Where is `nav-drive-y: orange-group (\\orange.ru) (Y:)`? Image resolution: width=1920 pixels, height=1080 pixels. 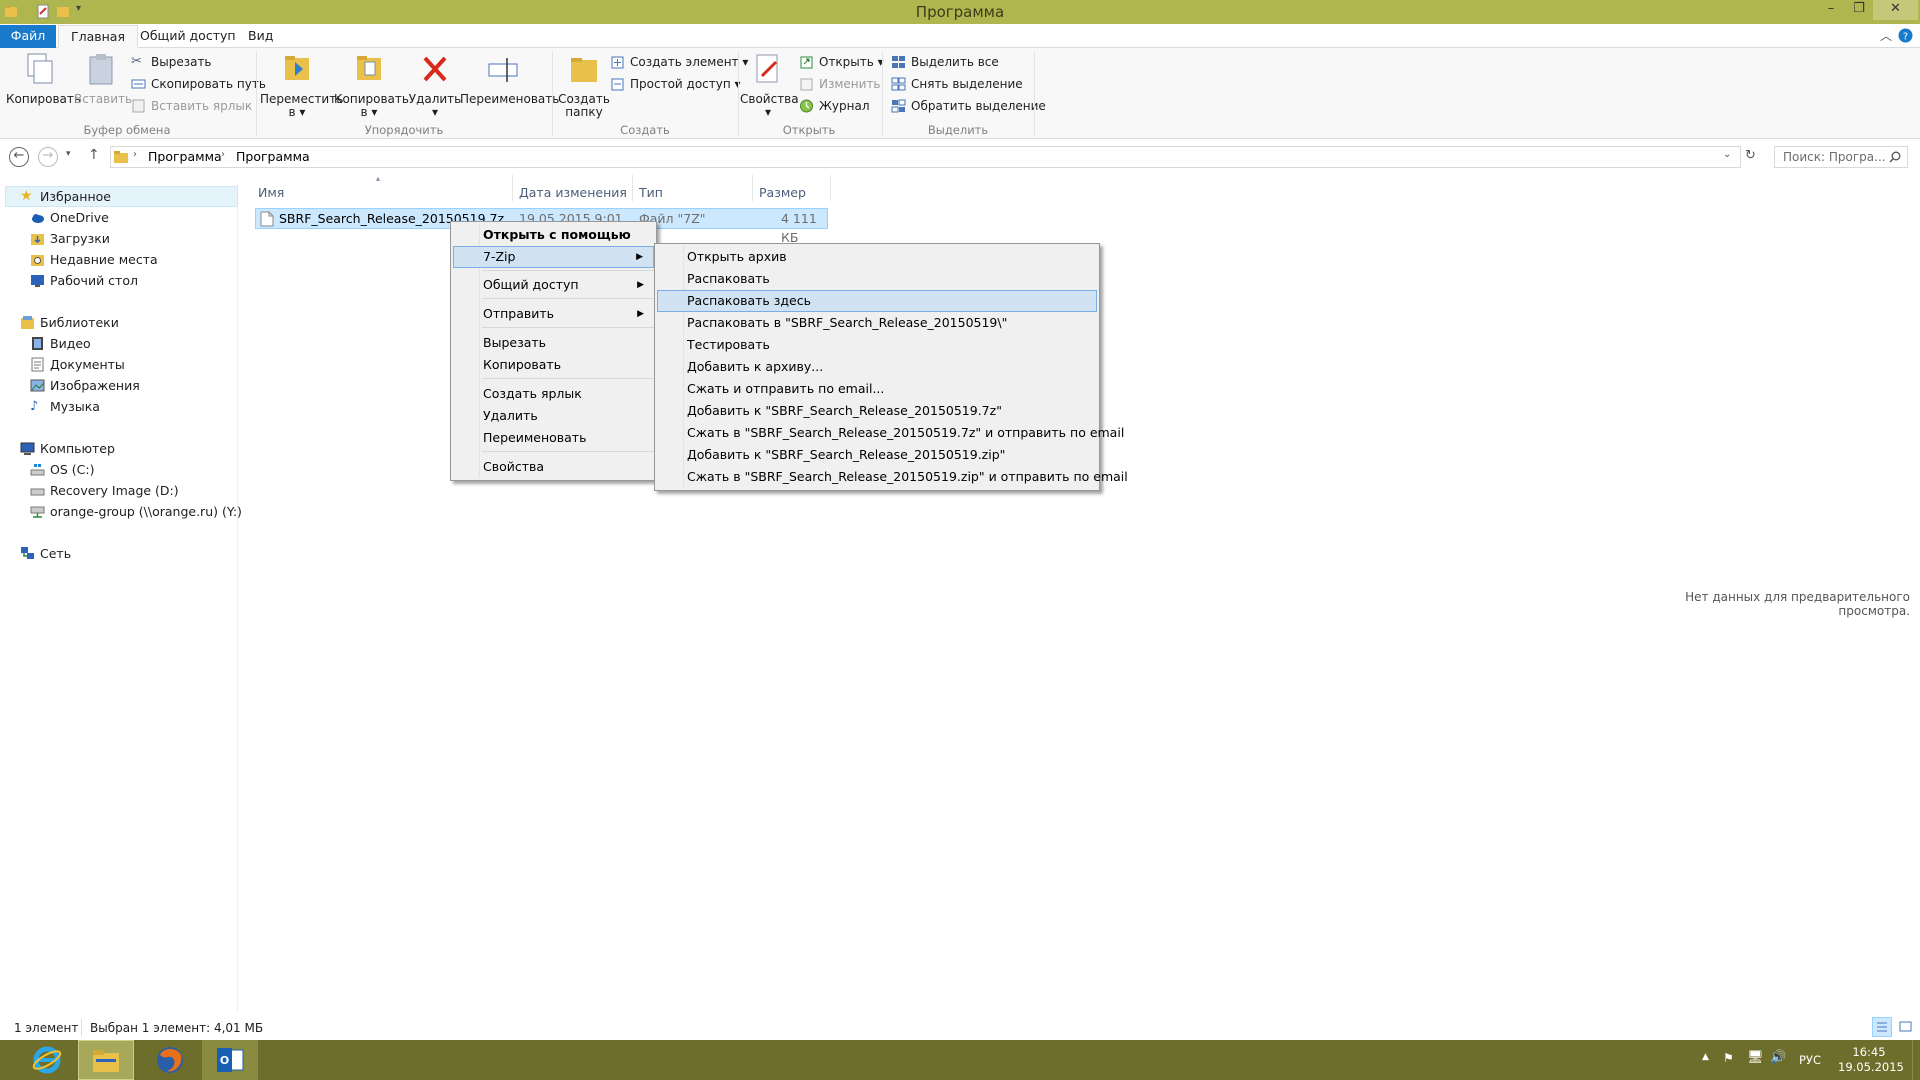
nav-drive-y: orange-group (\\orange.ru) (Y:) is located at coordinates (136, 511).